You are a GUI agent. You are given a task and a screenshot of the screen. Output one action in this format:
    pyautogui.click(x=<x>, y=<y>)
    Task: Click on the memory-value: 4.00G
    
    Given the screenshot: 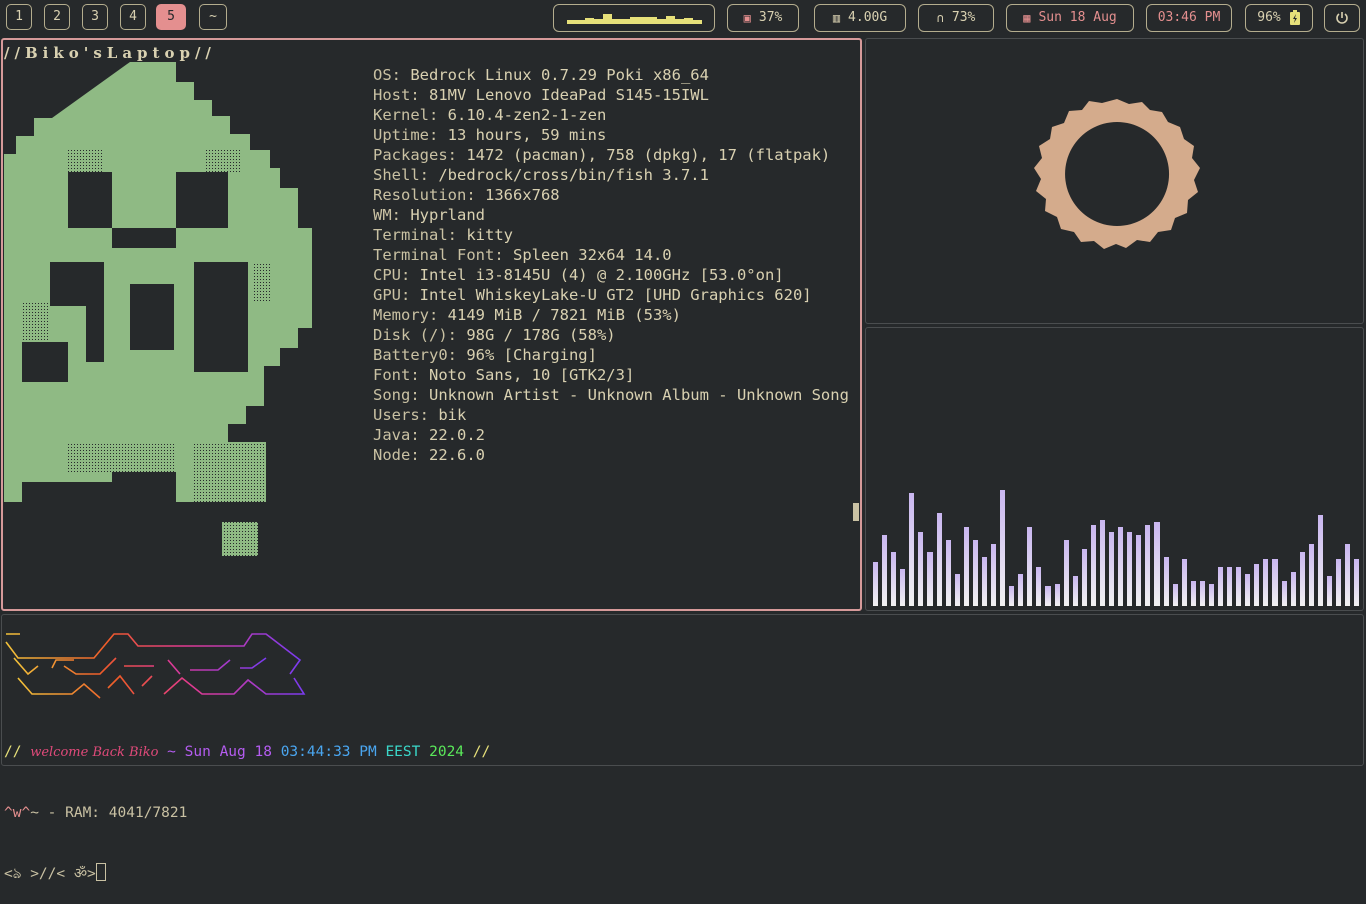 What is the action you would take?
    pyautogui.click(x=868, y=17)
    